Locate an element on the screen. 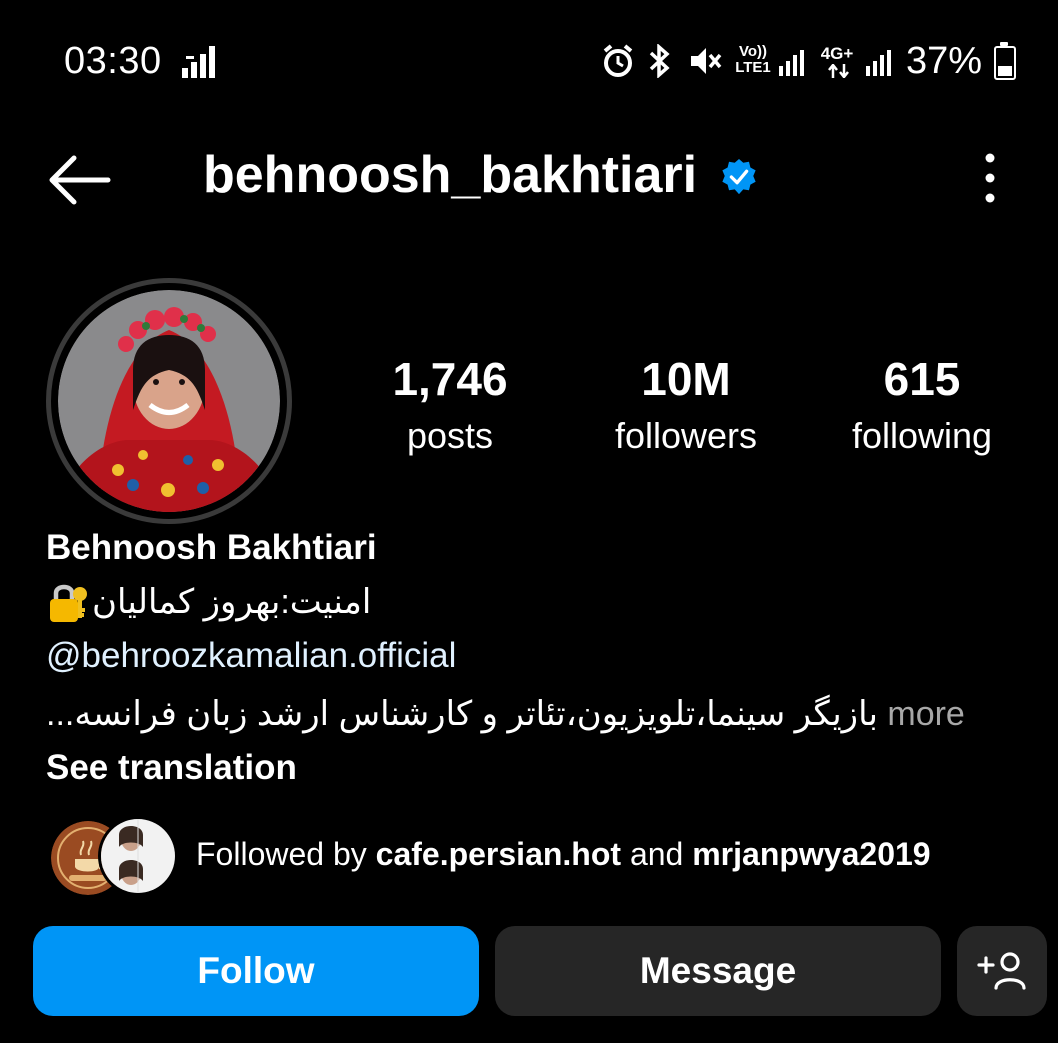  verified-badge-icon is located at coordinates (739, 176).